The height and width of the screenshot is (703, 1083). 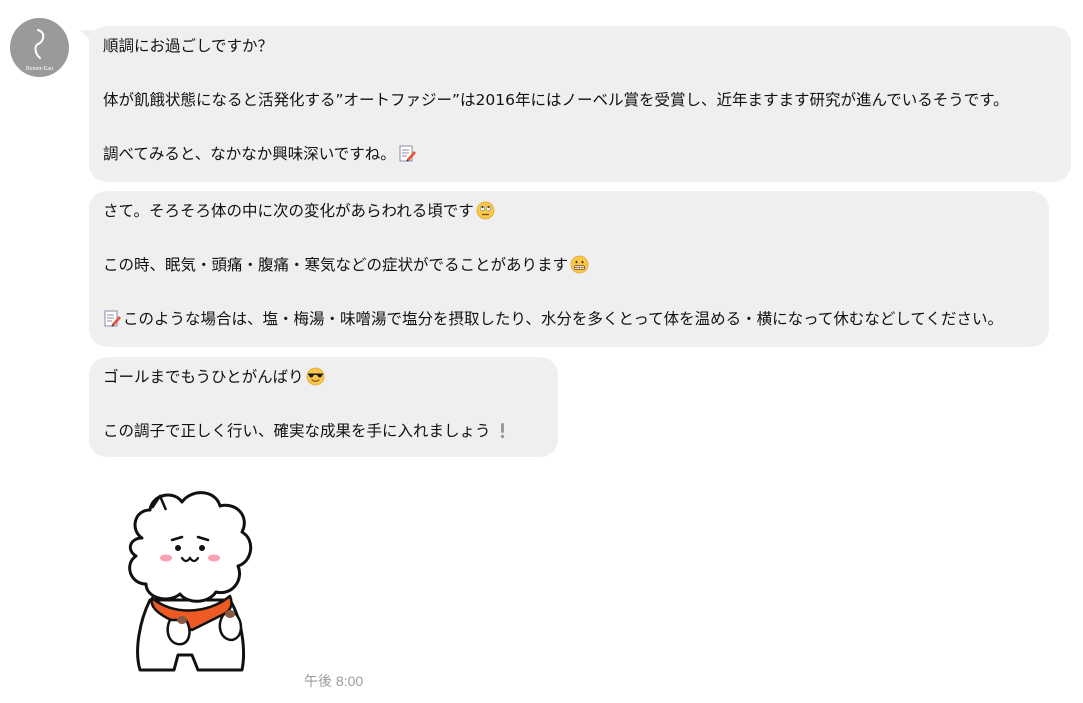 What do you see at coordinates (336, 265) in the screenshot?
I see `message-line: この時、眠気・頭痛・腹痛・寒気などの症状がでることがあります` at bounding box center [336, 265].